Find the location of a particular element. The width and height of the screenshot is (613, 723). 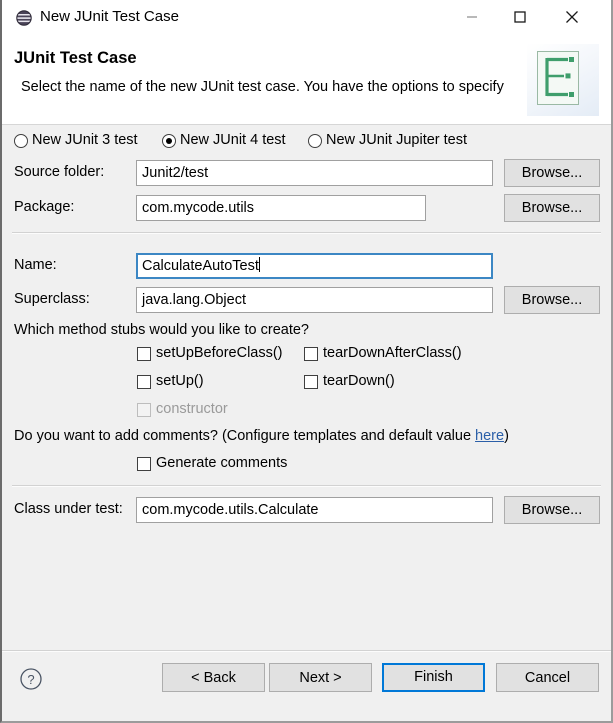

minimize-button is located at coordinates (472, 17).